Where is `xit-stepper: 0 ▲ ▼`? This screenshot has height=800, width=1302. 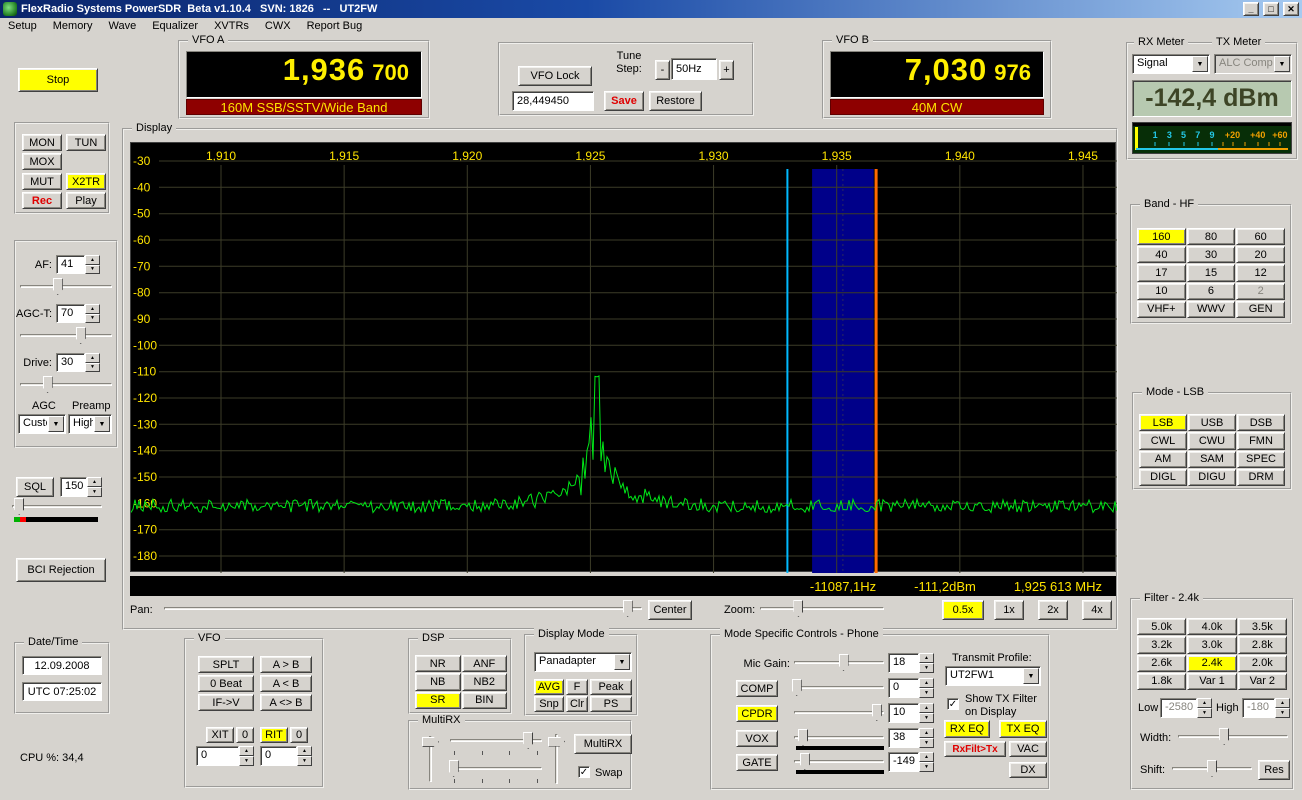
xit-stepper: 0 ▲ ▼ is located at coordinates (225, 756).